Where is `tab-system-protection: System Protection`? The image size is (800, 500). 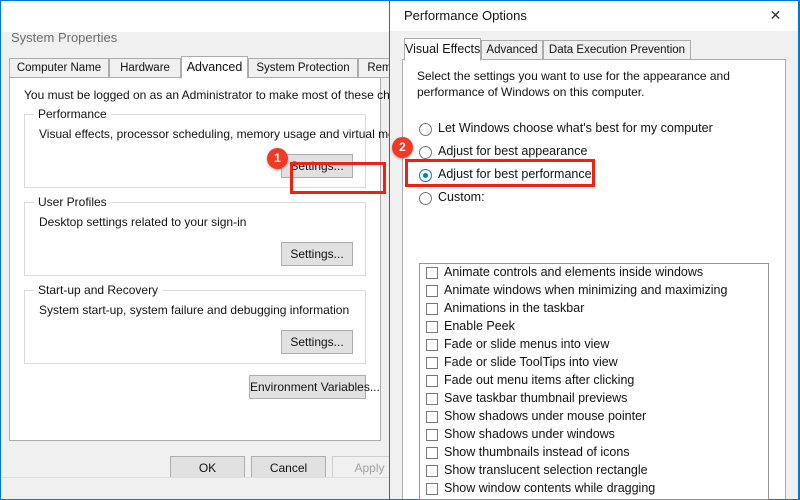 tab-system-protection: System Protection is located at coordinates (303, 68).